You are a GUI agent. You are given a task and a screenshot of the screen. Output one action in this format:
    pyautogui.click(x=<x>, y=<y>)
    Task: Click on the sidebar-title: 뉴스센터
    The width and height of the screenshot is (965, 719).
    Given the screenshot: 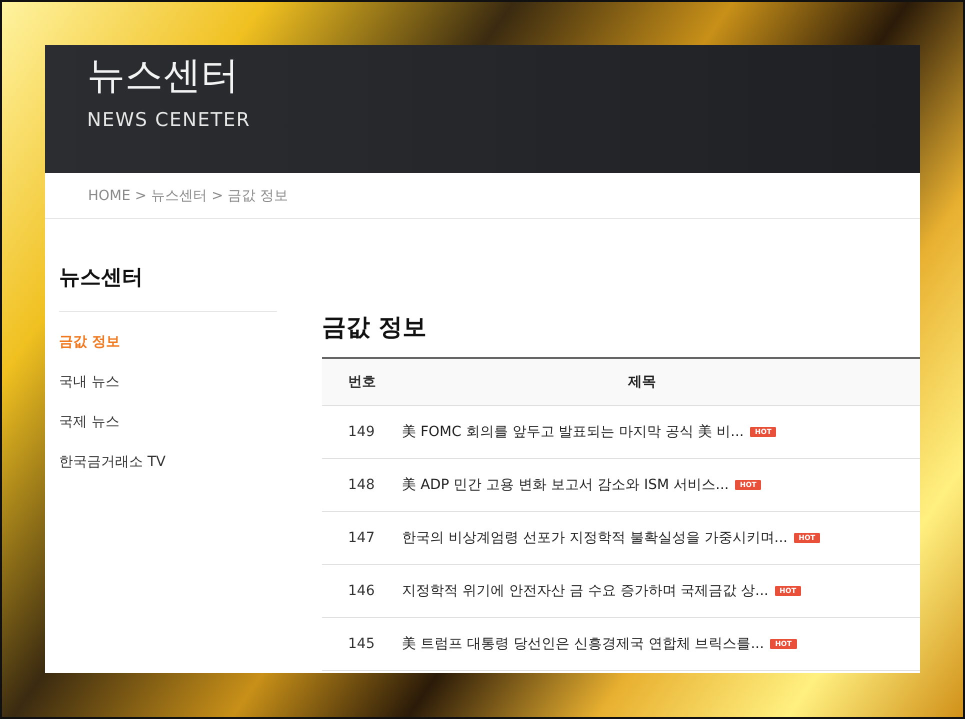 What is the action you would take?
    pyautogui.click(x=168, y=287)
    